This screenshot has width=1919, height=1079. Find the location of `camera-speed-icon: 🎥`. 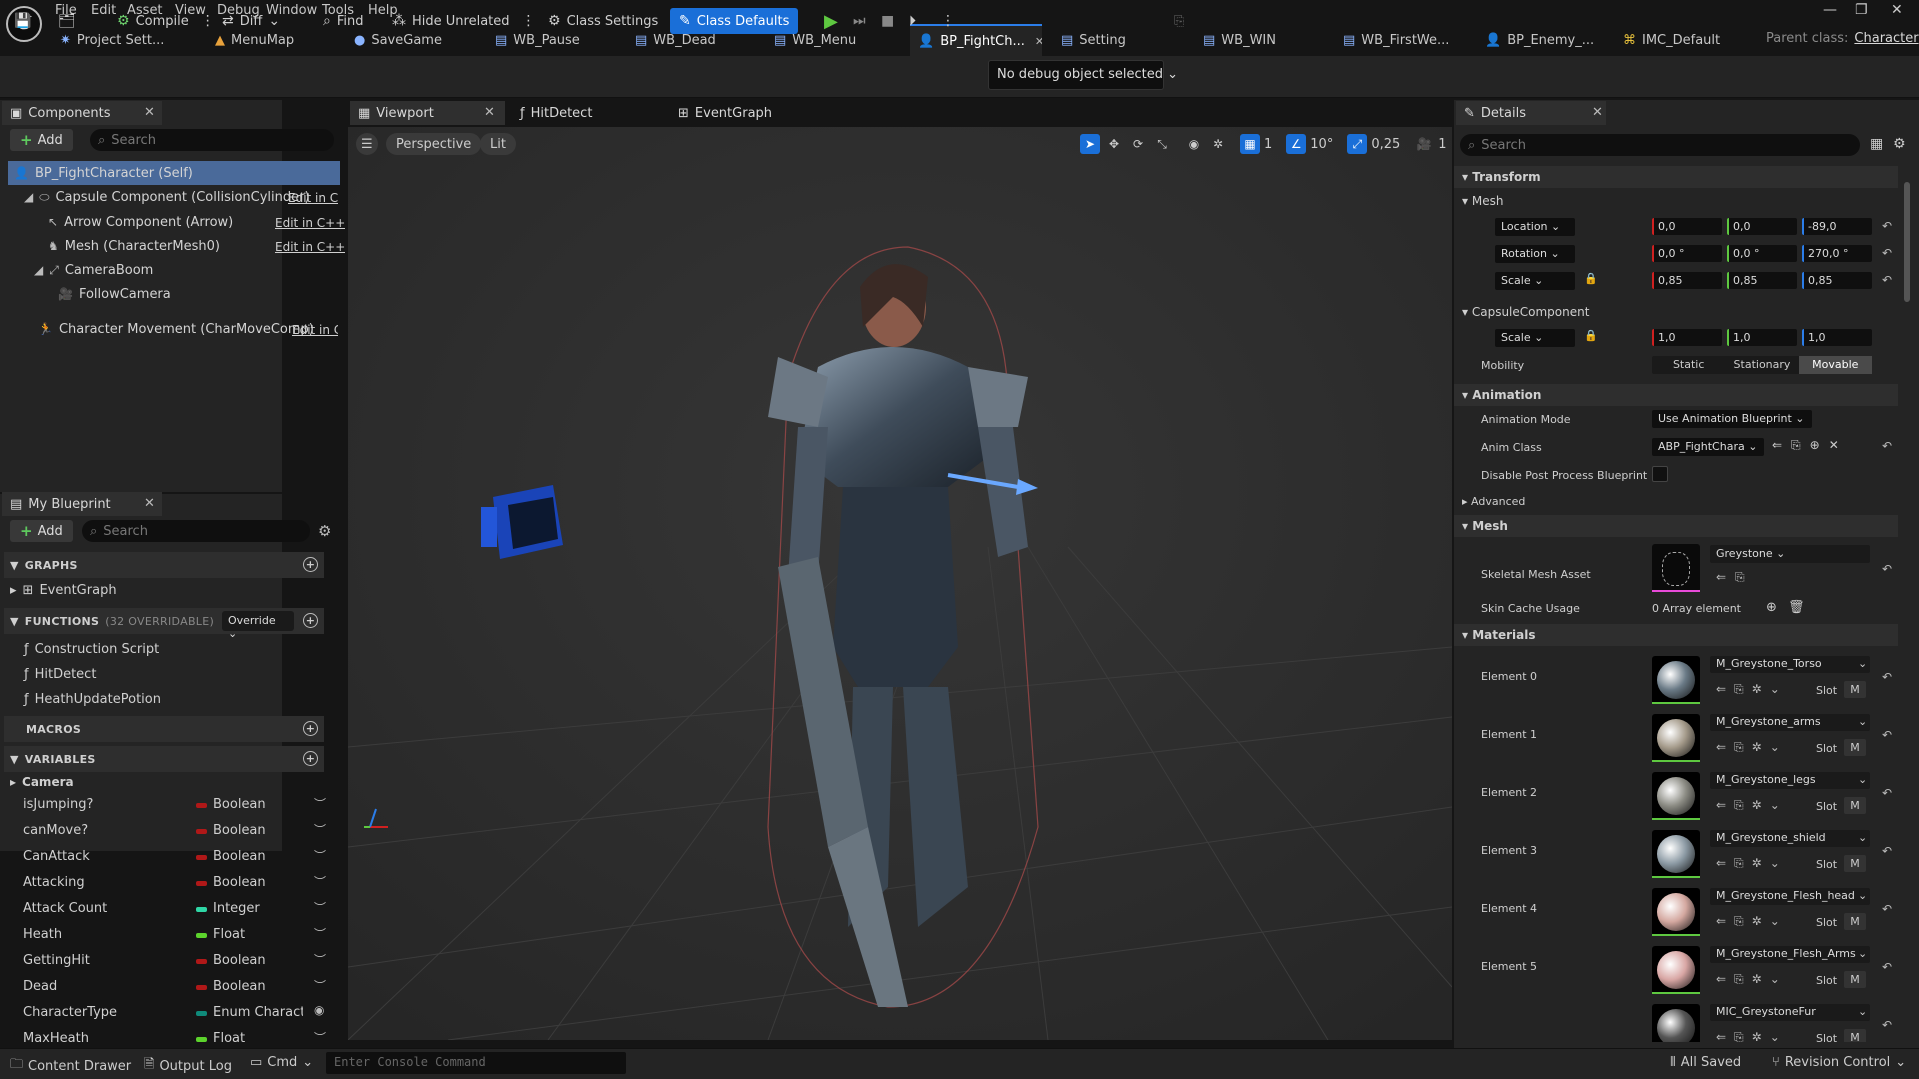

camera-speed-icon: 🎥 is located at coordinates (1424, 144).